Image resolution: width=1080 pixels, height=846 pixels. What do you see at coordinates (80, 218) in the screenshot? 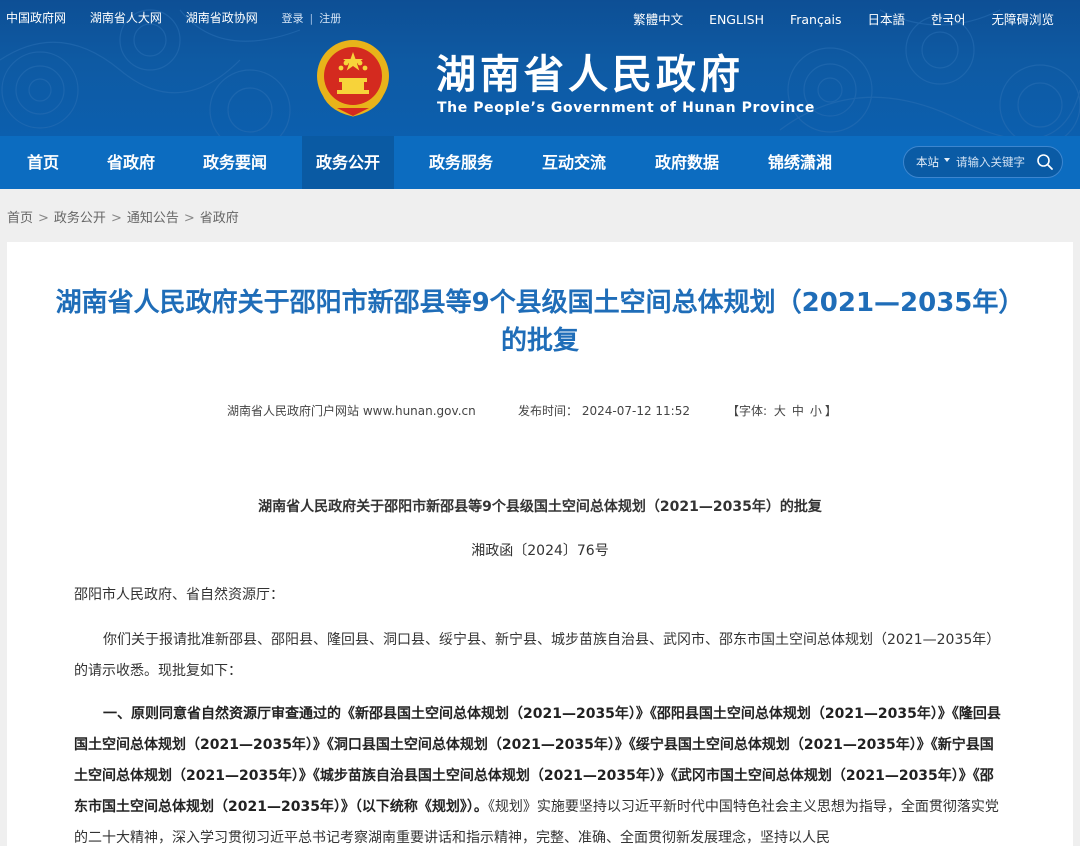
I see `breadcrumb-government-openness: 政务公开` at bounding box center [80, 218].